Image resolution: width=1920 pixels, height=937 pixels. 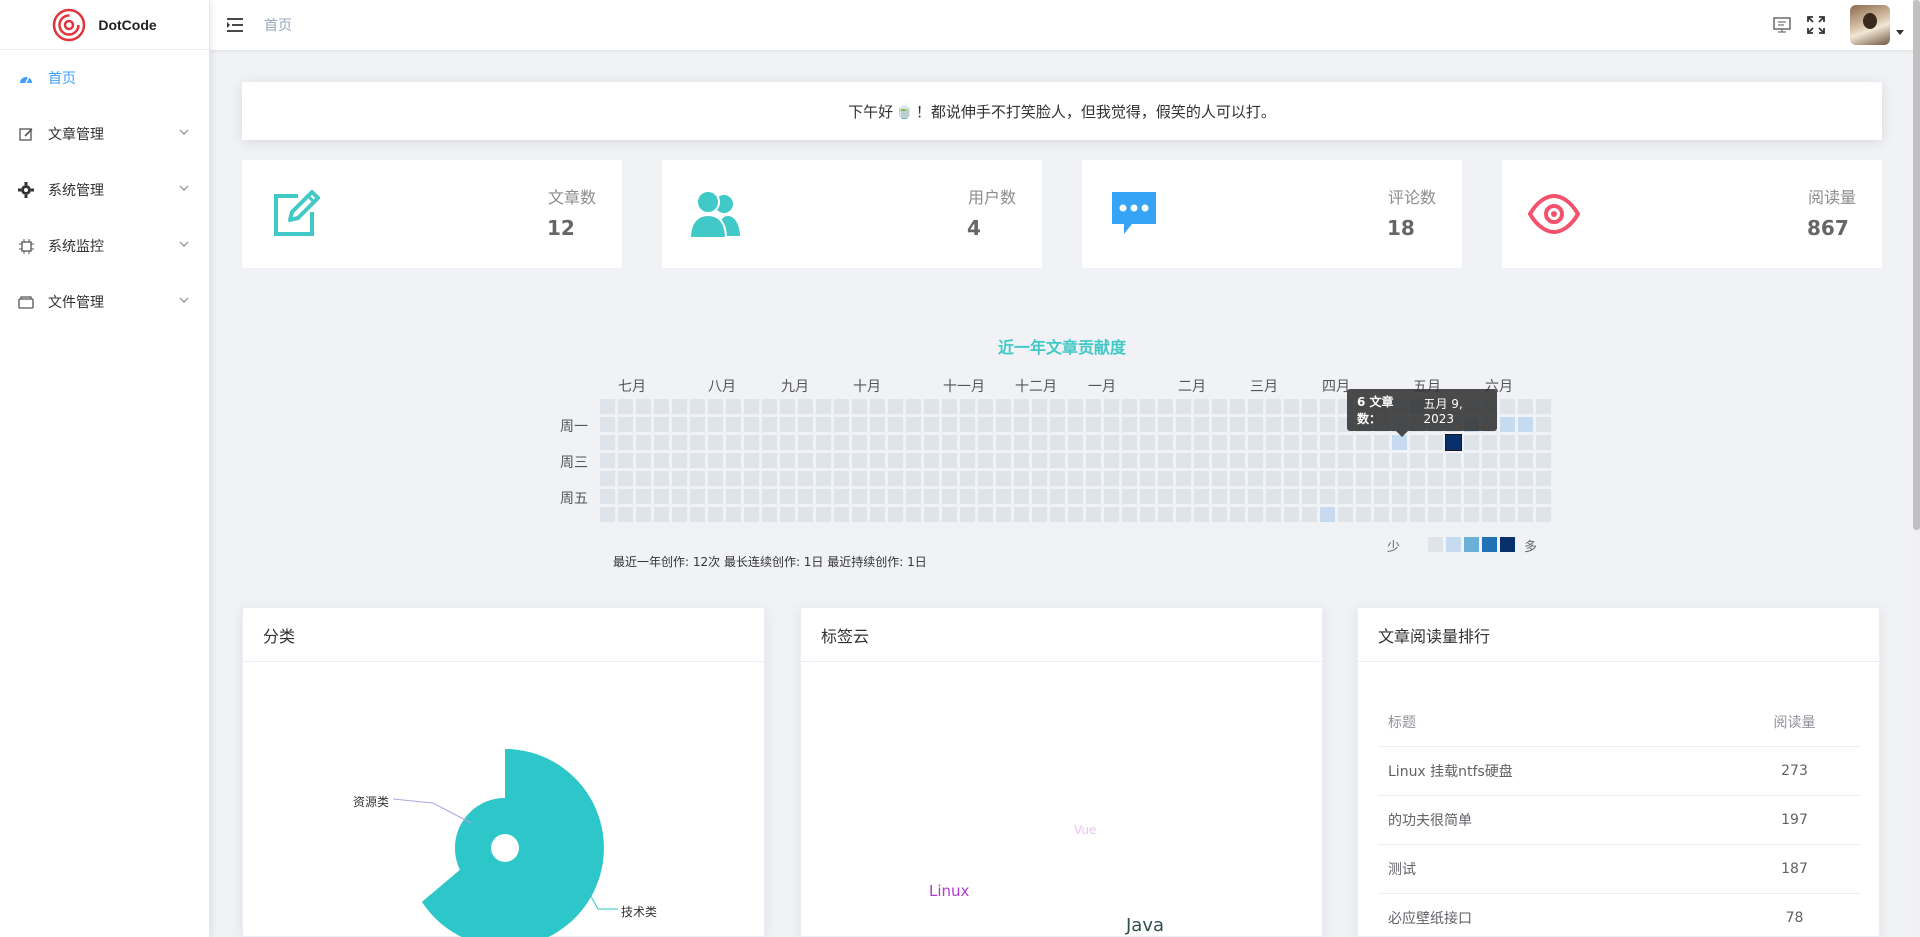 I want to click on tag-java: Java, so click(x=1145, y=925).